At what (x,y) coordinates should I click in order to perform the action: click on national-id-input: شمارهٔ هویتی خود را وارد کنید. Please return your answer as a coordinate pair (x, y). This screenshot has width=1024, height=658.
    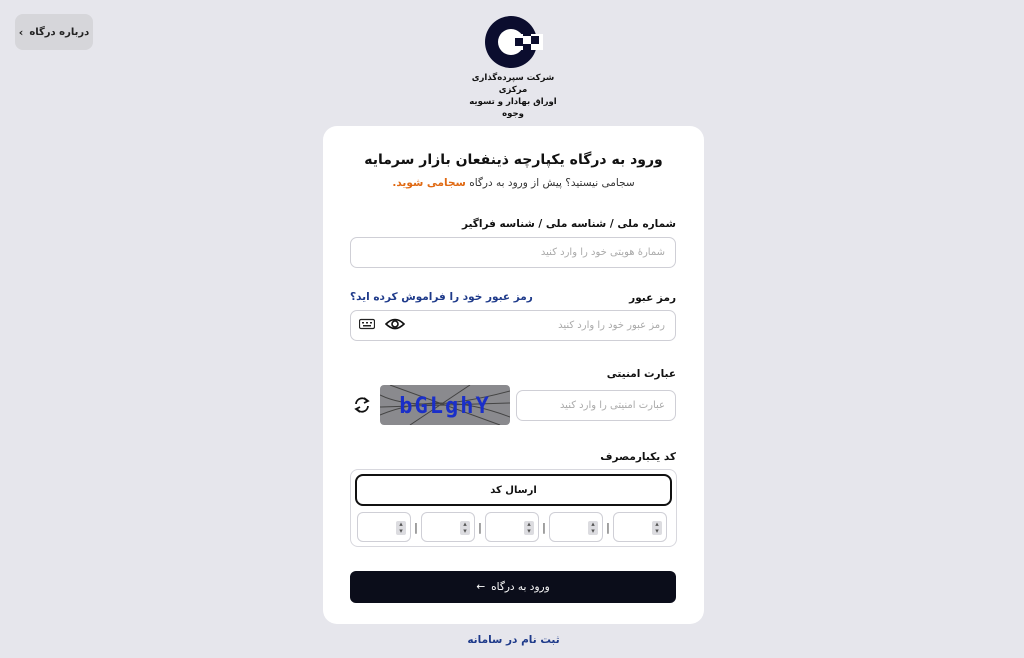
    Looking at the image, I should click on (513, 252).